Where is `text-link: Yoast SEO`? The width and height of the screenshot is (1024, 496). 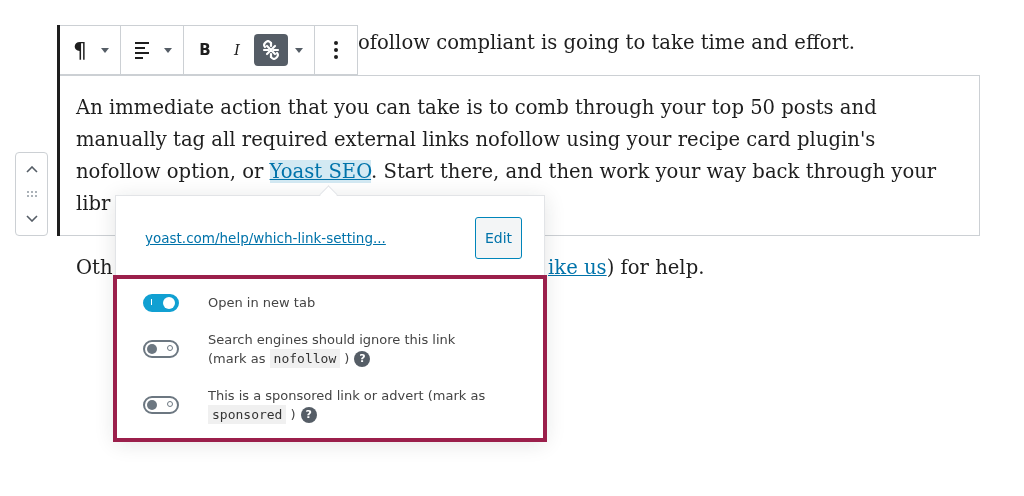 text-link: Yoast SEO is located at coordinates (320, 171).